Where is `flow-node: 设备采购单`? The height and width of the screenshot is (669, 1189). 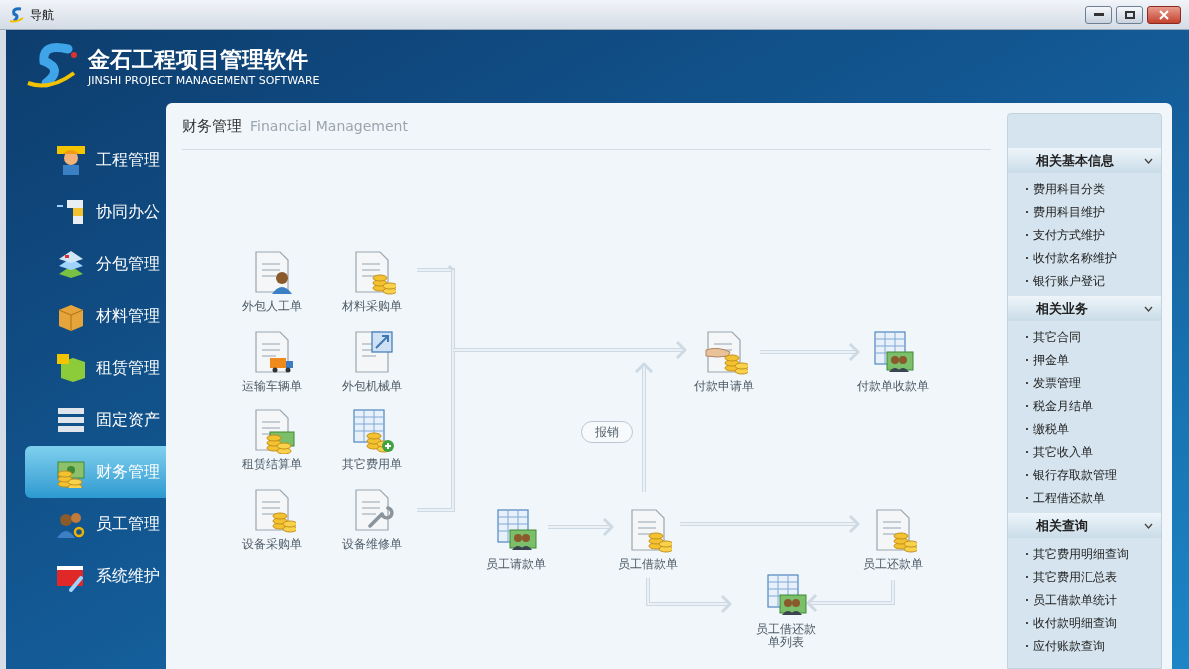
flow-node: 设备采购单 is located at coordinates (272, 518).